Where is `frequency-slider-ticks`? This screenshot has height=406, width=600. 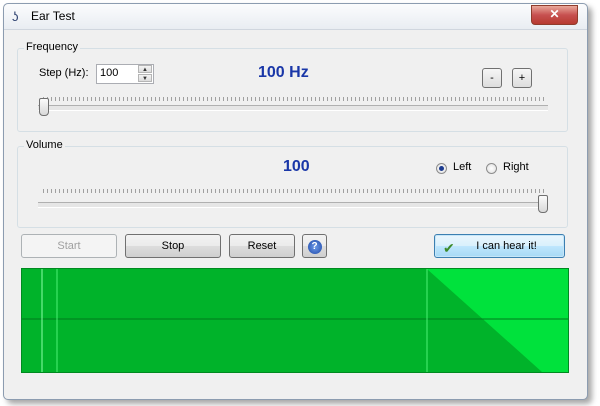 frequency-slider-ticks is located at coordinates (295, 99).